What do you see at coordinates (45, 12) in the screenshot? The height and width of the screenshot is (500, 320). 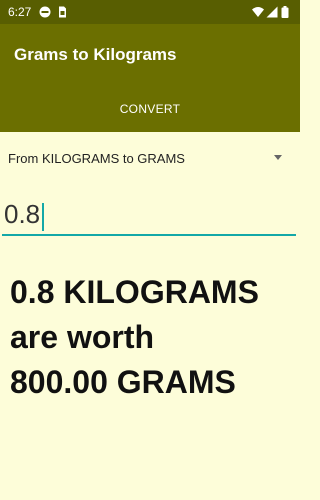 I see `no-disturb-icon` at bounding box center [45, 12].